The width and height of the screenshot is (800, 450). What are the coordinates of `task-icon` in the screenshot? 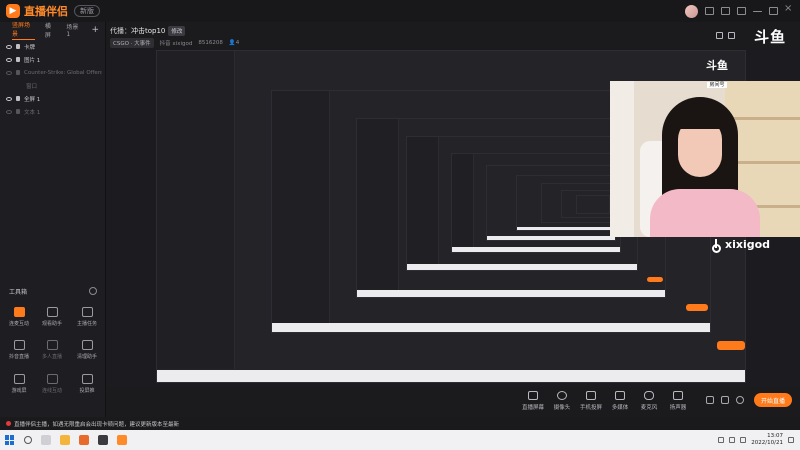 It's located at (87, 312).